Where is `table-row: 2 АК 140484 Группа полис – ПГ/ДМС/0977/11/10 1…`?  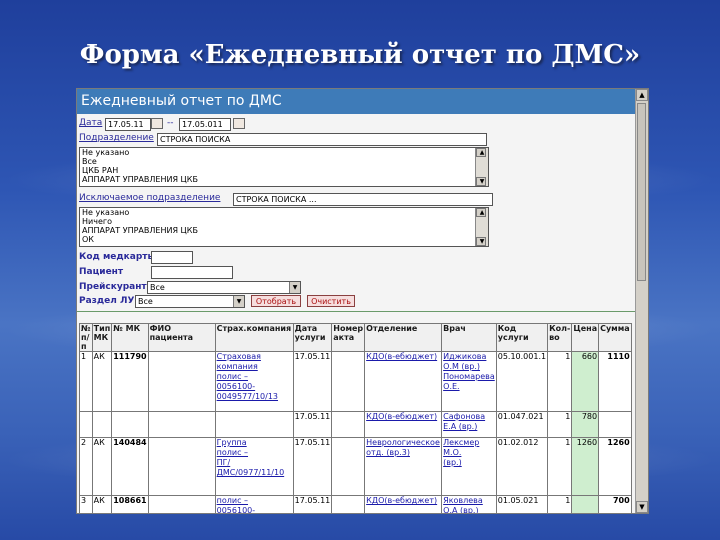
table-row: 2 АК 140484 Группа полис – ПГ/ДМС/0977/11/10 1… is located at coordinates (355, 466).